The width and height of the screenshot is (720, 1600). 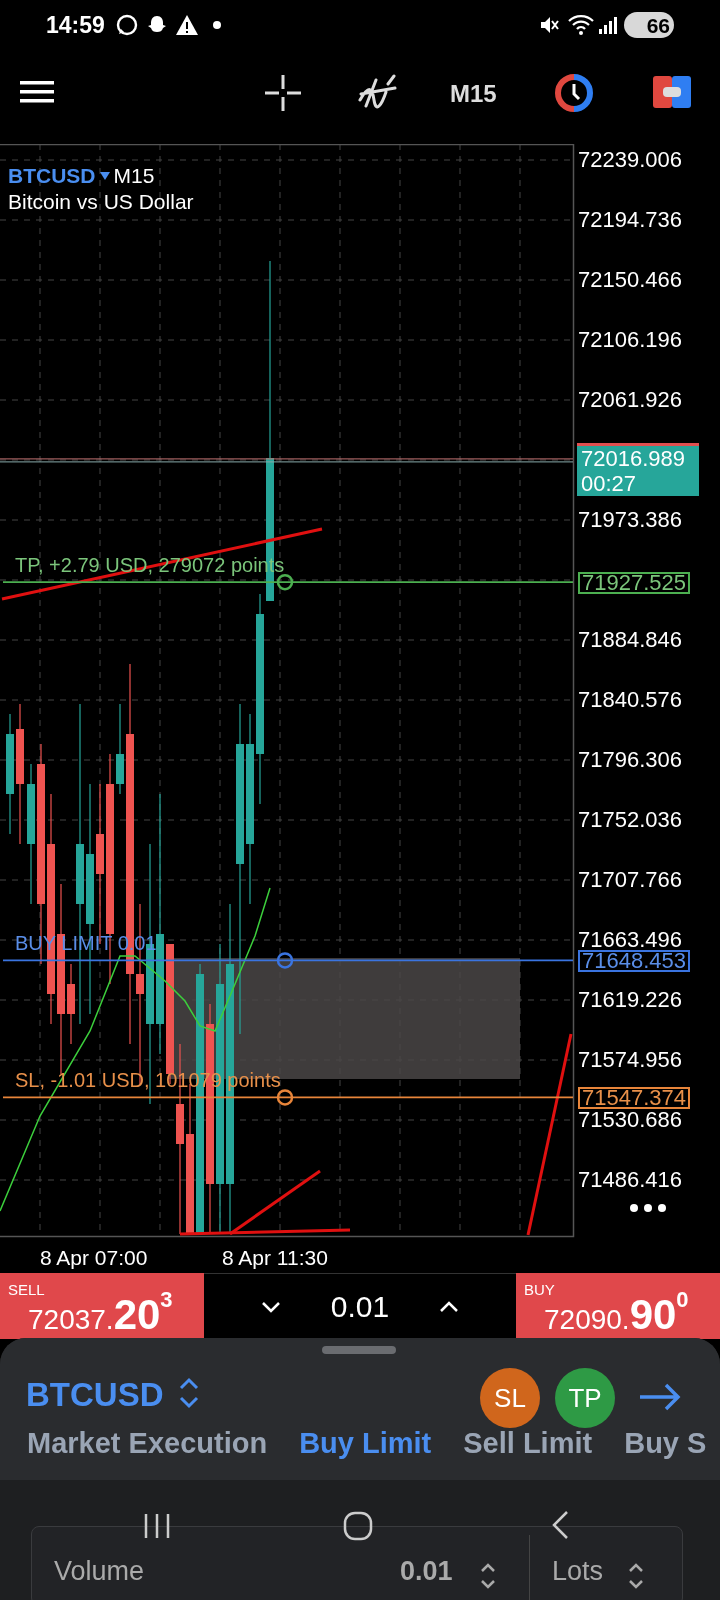 What do you see at coordinates (510, 1398) in the screenshot?
I see `stop-loss-button: SL` at bounding box center [510, 1398].